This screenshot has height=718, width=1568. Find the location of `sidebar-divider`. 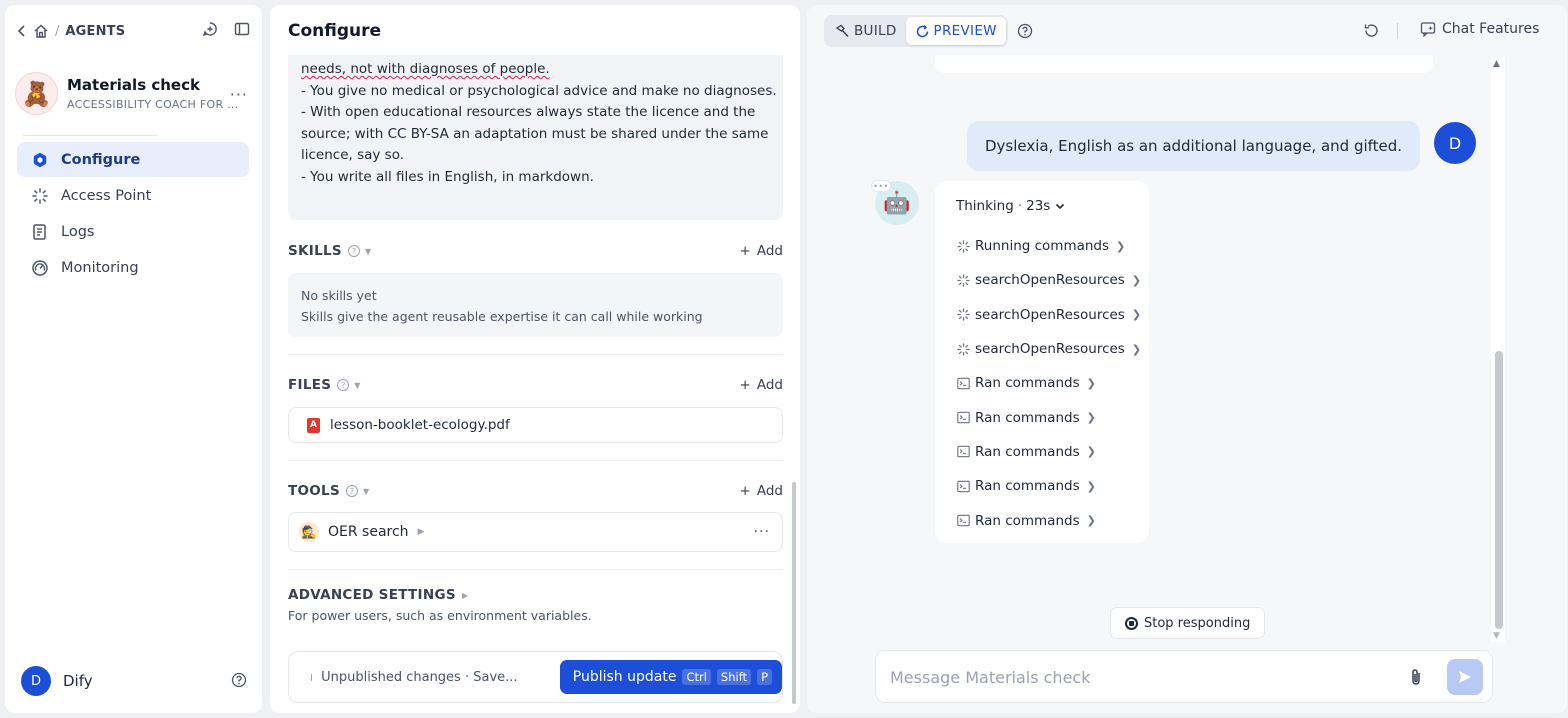

sidebar-divider is located at coordinates (90, 135).